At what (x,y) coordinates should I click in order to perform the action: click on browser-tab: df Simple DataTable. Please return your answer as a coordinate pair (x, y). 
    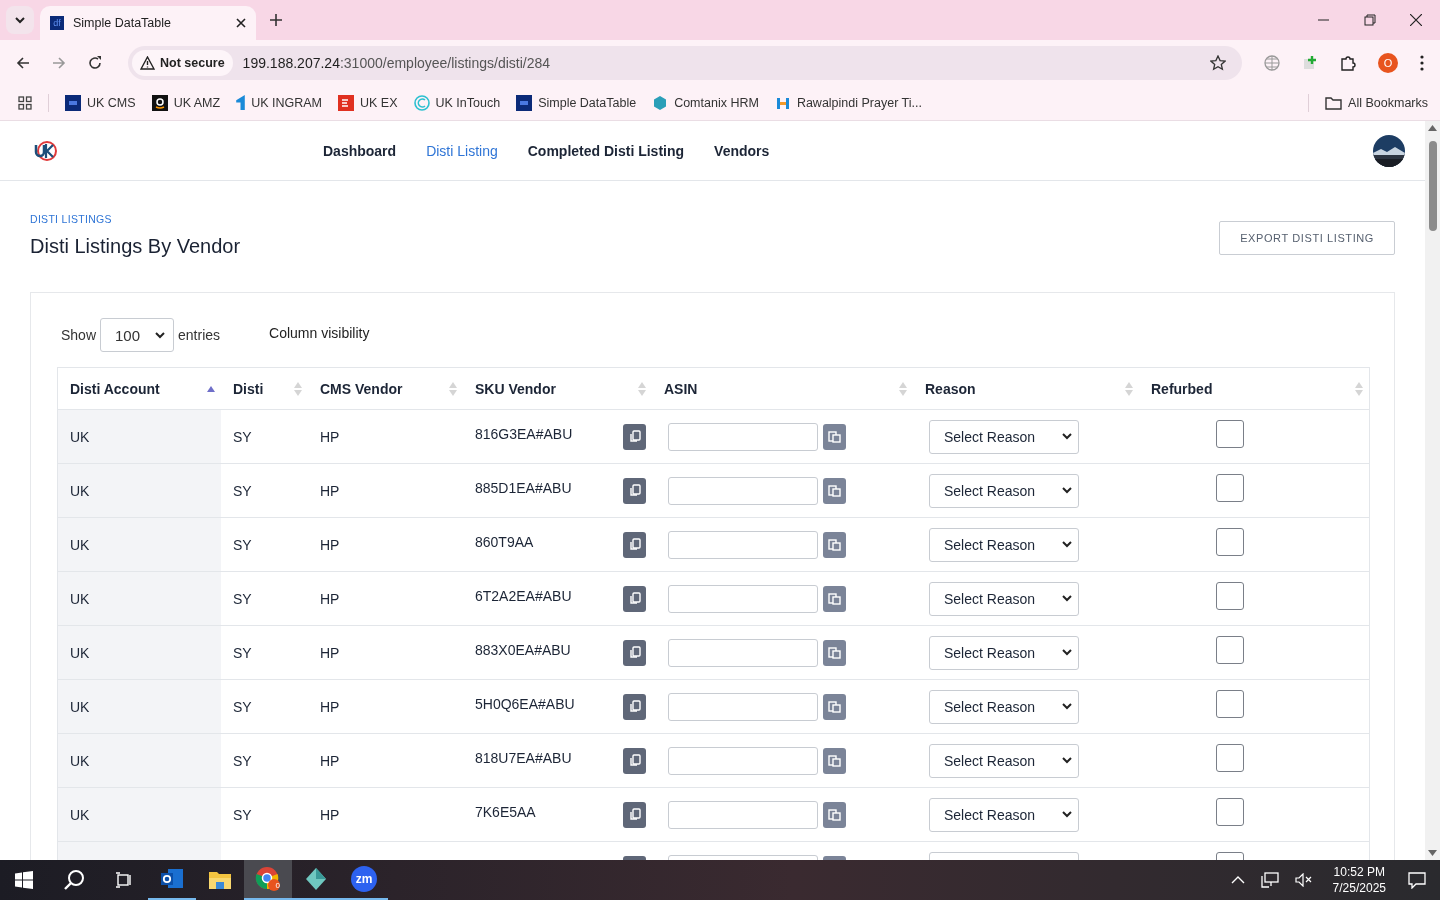
    Looking at the image, I should click on (148, 23).